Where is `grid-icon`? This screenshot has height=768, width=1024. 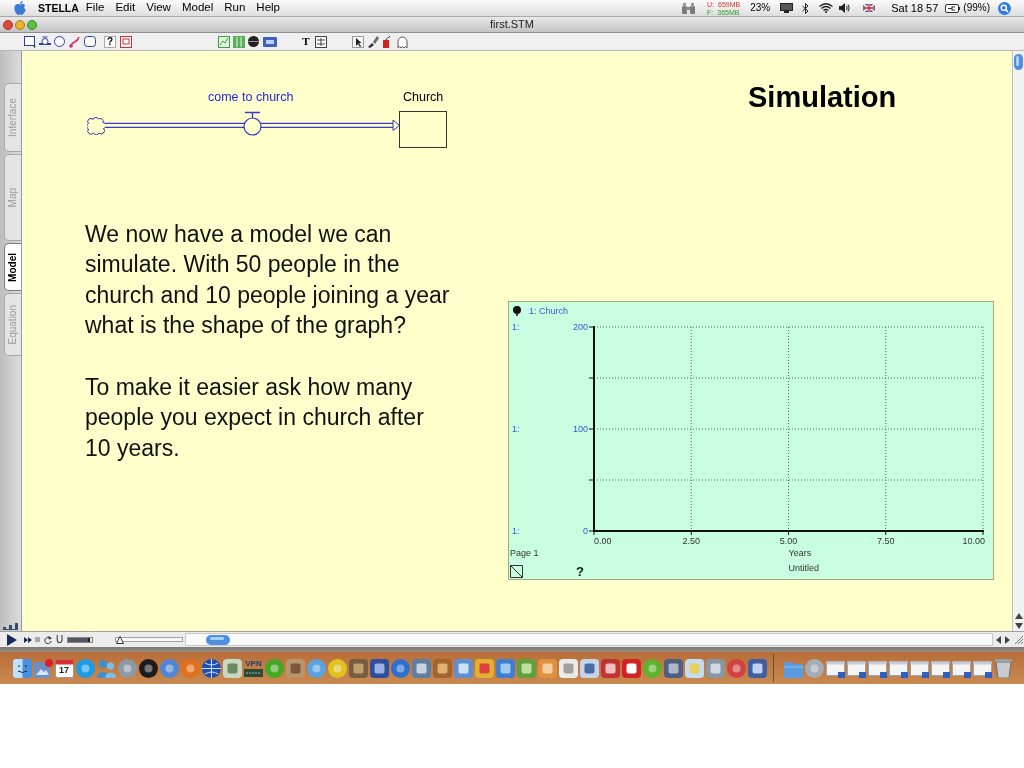
grid-icon is located at coordinates (321, 41).